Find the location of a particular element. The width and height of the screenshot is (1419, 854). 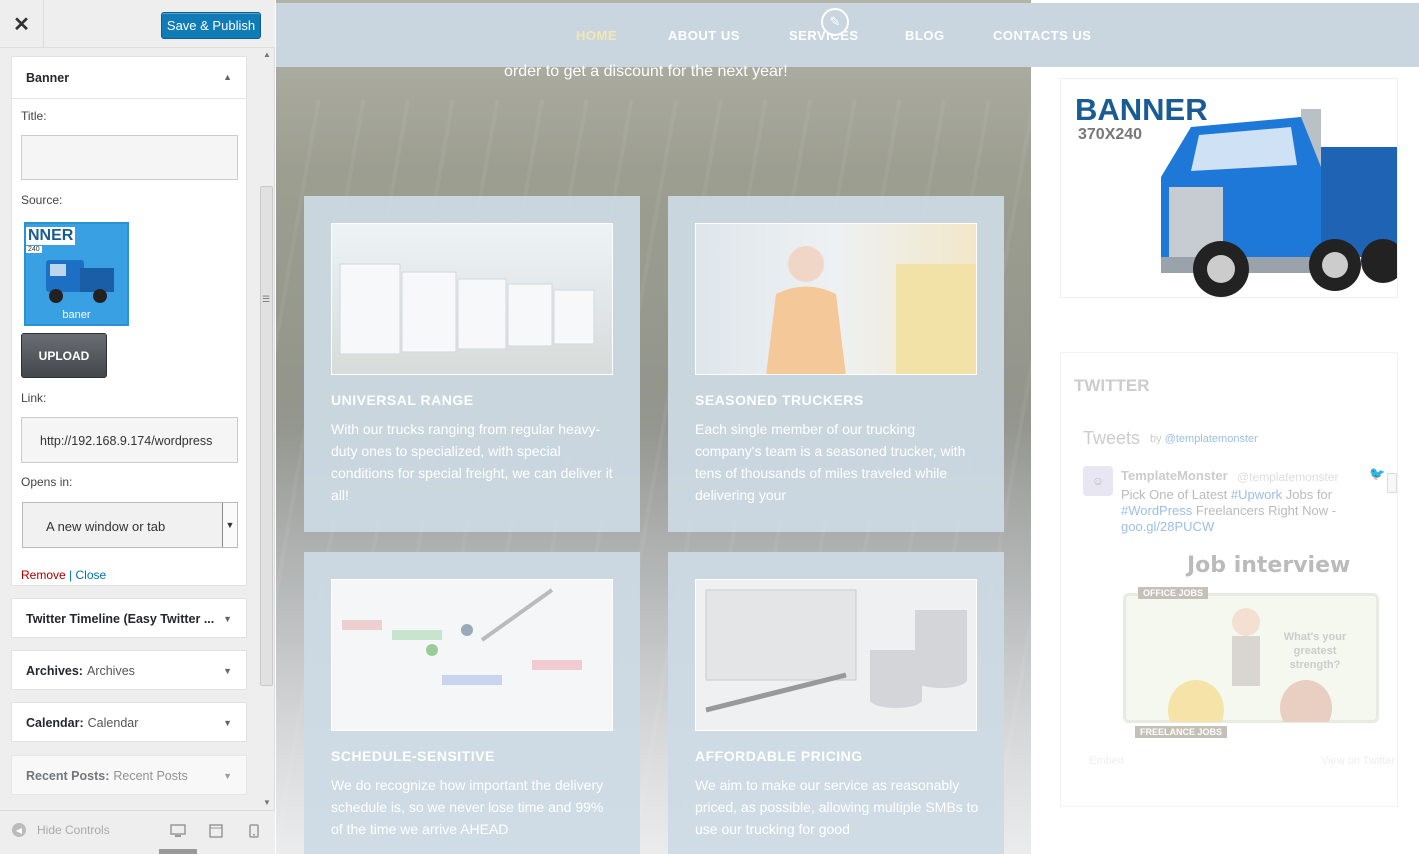

calendar-widget: Calendar: Calendar ▼ is located at coordinates (129, 722).